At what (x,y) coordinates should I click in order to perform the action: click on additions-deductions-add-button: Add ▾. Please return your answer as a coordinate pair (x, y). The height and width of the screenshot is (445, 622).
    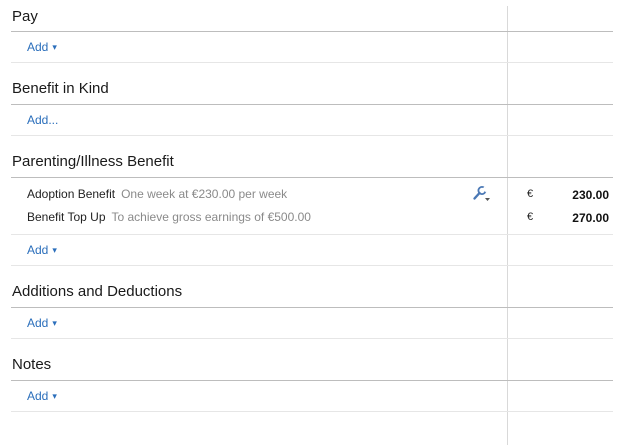
    Looking at the image, I should click on (42, 323).